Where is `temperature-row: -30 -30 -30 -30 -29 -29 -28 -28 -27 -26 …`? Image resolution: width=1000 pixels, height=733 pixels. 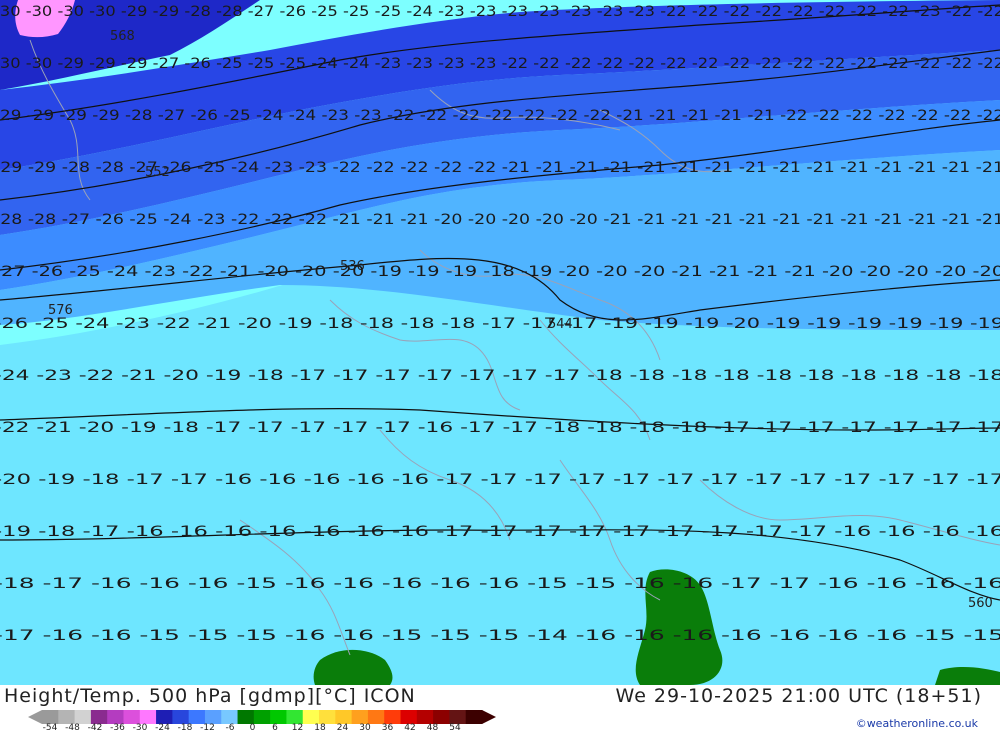
temperature-row: -30 -30 -30 -30 -29 -29 -28 -28 -27 -26 … is located at coordinates (500, 12).